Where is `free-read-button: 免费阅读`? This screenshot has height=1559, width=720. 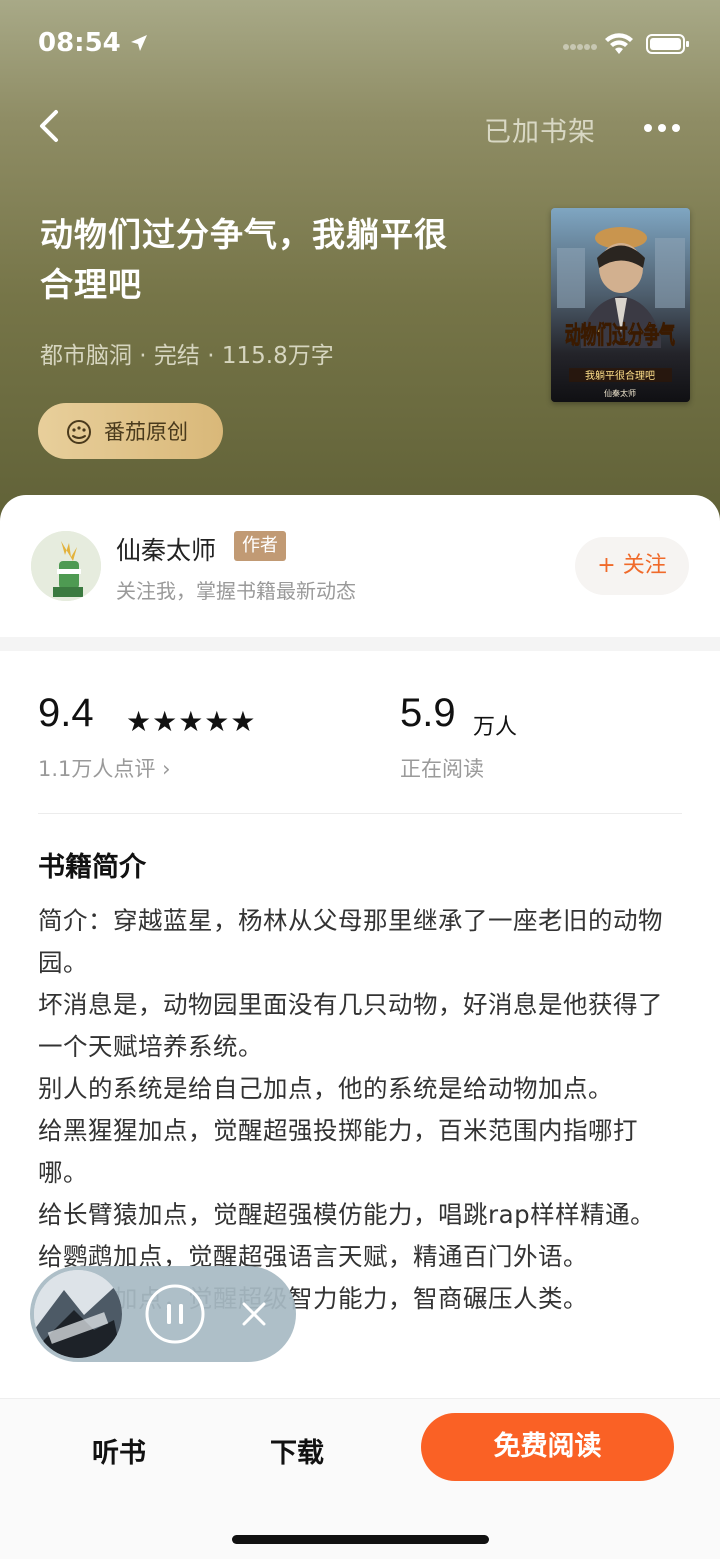
free-read-button: 免费阅读 is located at coordinates (547, 1447).